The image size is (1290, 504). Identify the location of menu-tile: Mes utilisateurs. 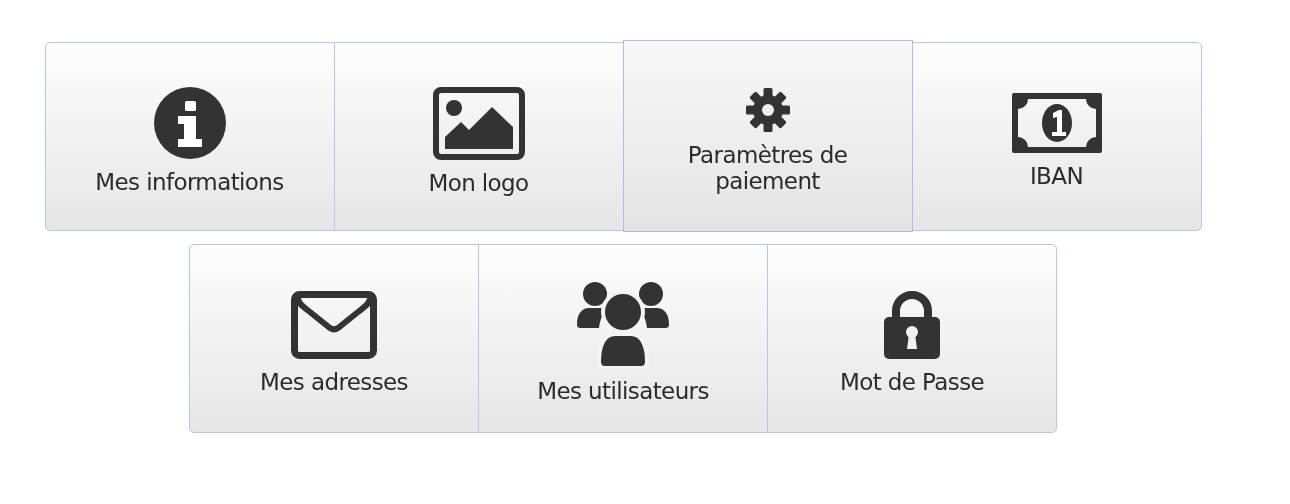
(623, 338).